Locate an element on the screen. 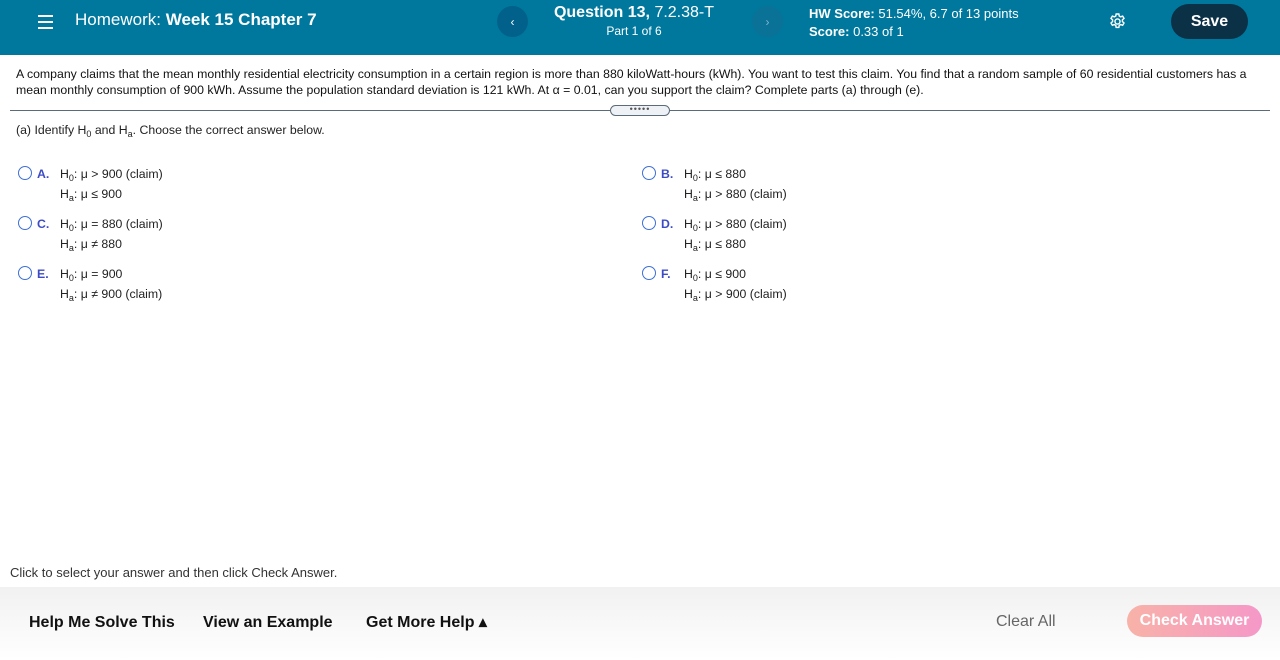 The height and width of the screenshot is (660, 1280). check-answer-button: Check Answer is located at coordinates (1194, 621).